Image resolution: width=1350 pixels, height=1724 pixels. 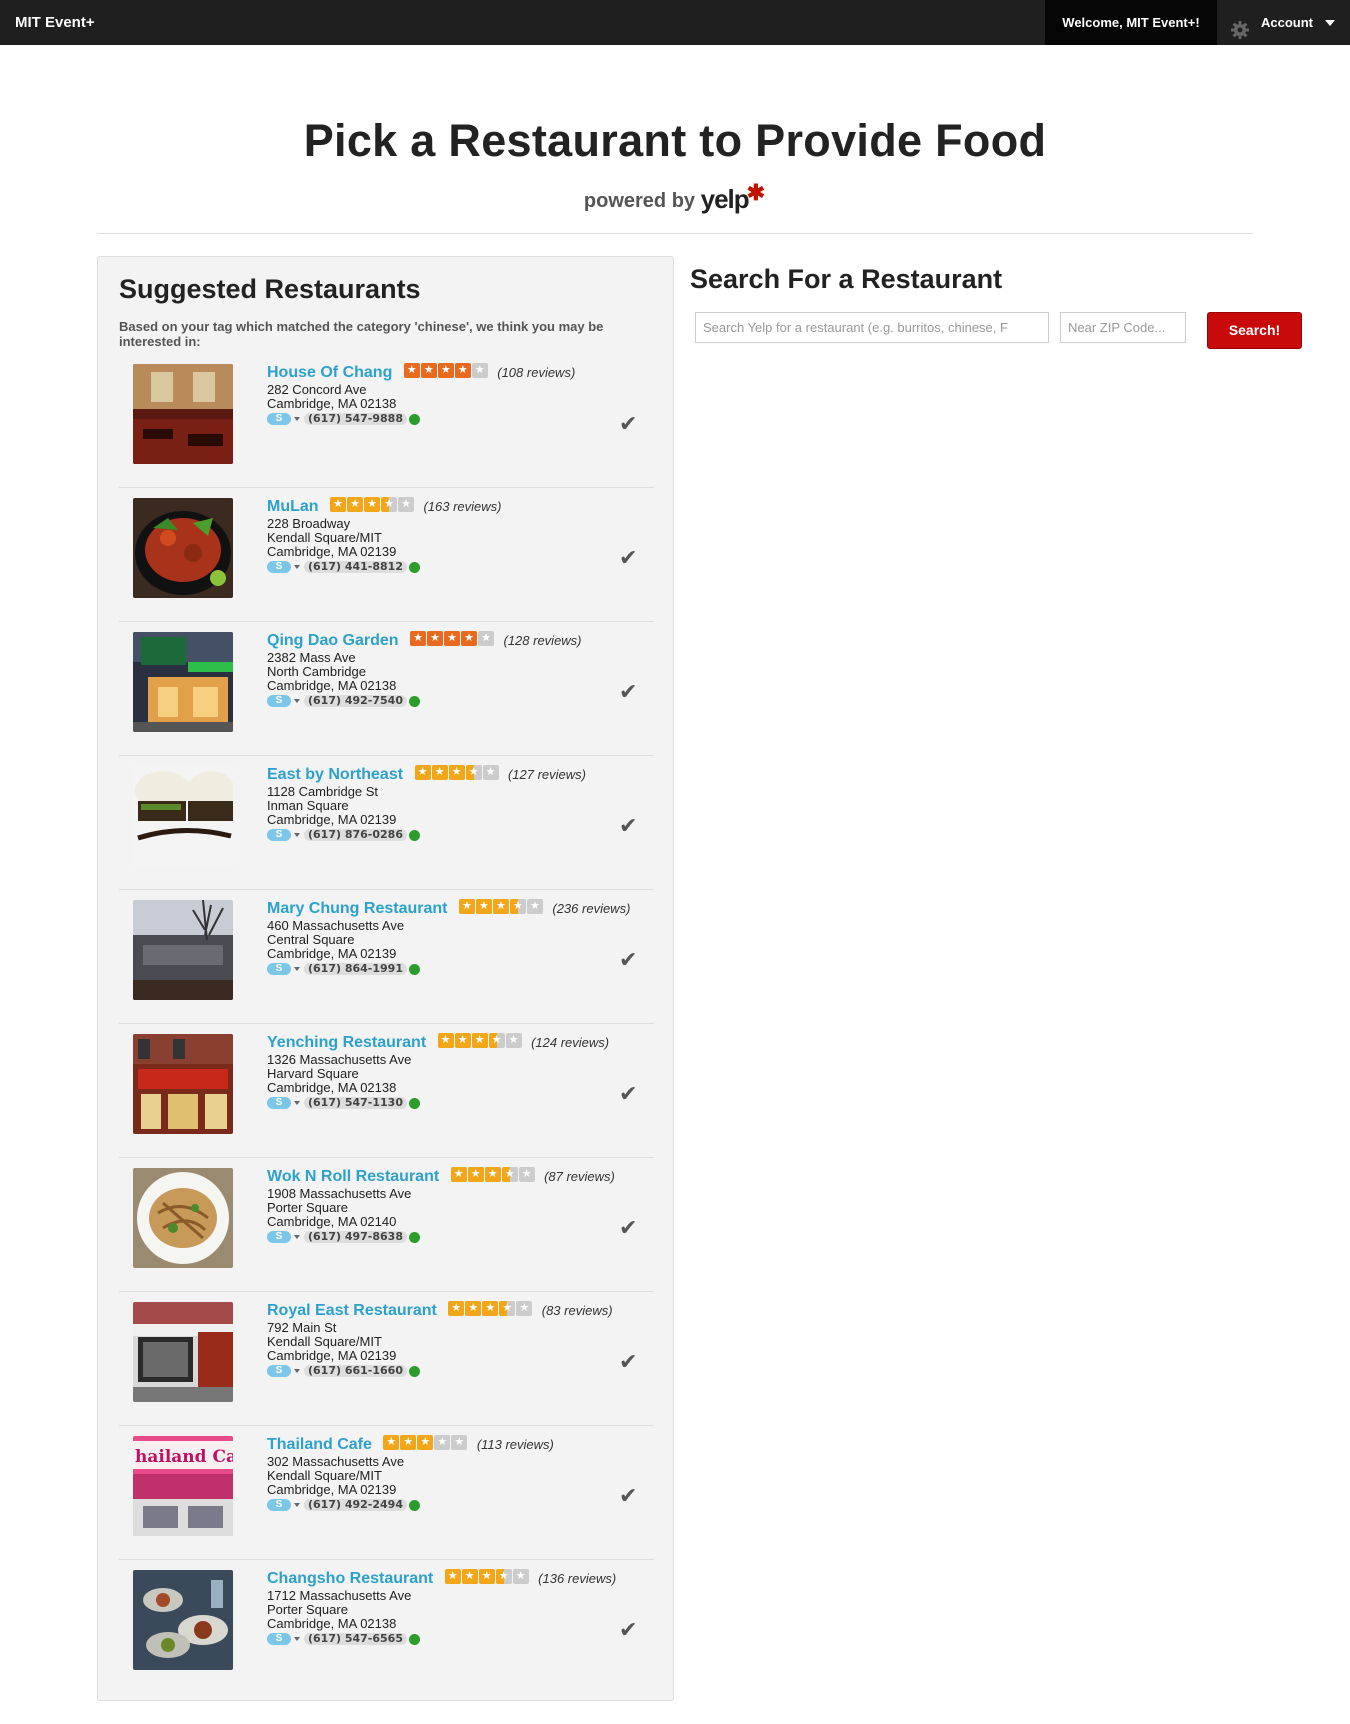 What do you see at coordinates (355, 567) in the screenshot?
I see `phone-number: (617) 441-8812` at bounding box center [355, 567].